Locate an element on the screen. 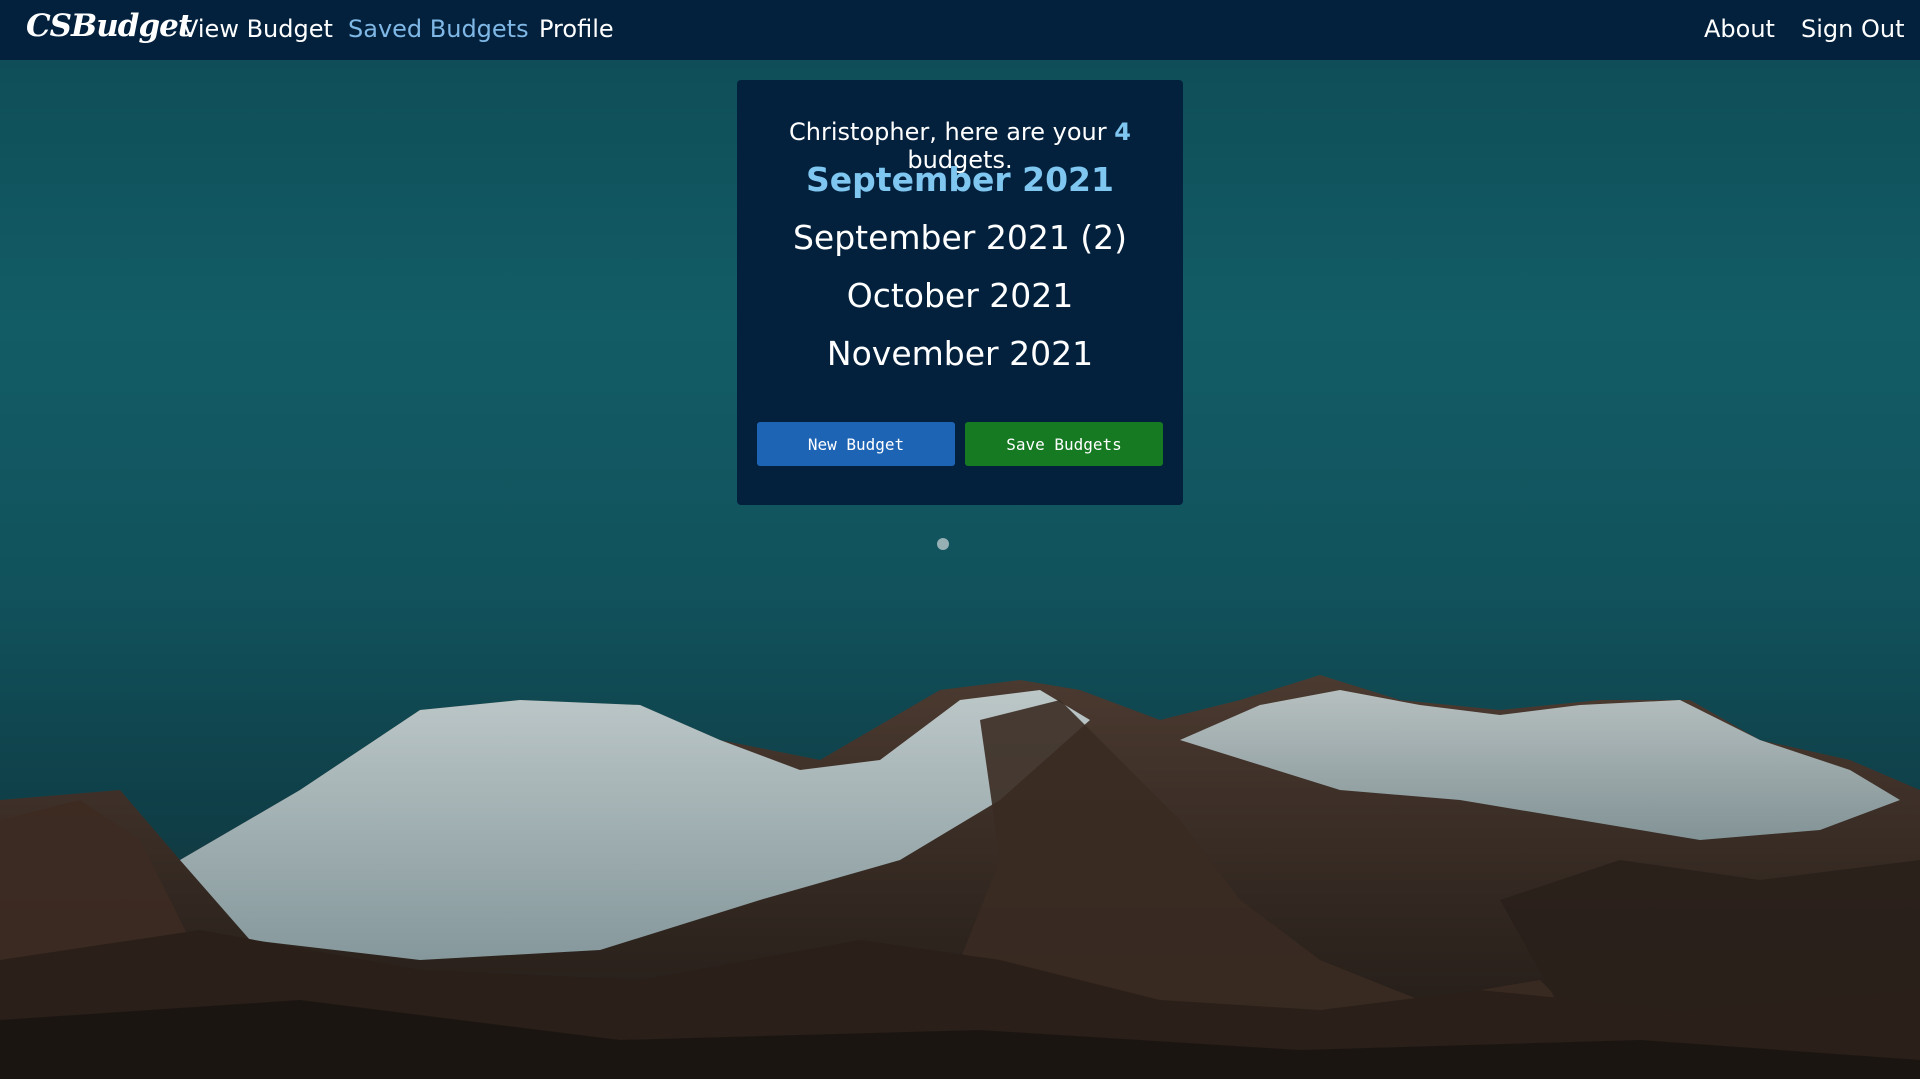 Image resolution: width=1920 pixels, height=1079 pixels. new-budget-button: New Budget is located at coordinates (856, 444).